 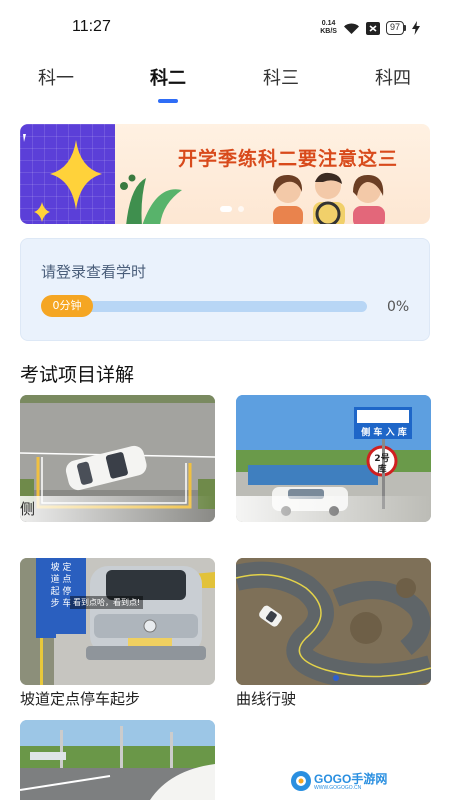 I want to click on parking-sign-text: 侧 车 入 库, so click(x=384, y=433).